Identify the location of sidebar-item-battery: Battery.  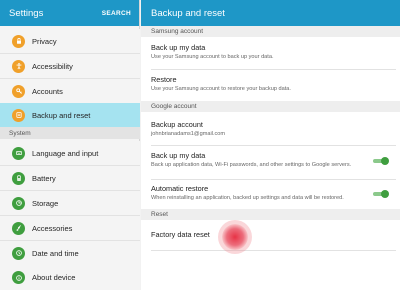
(70, 178).